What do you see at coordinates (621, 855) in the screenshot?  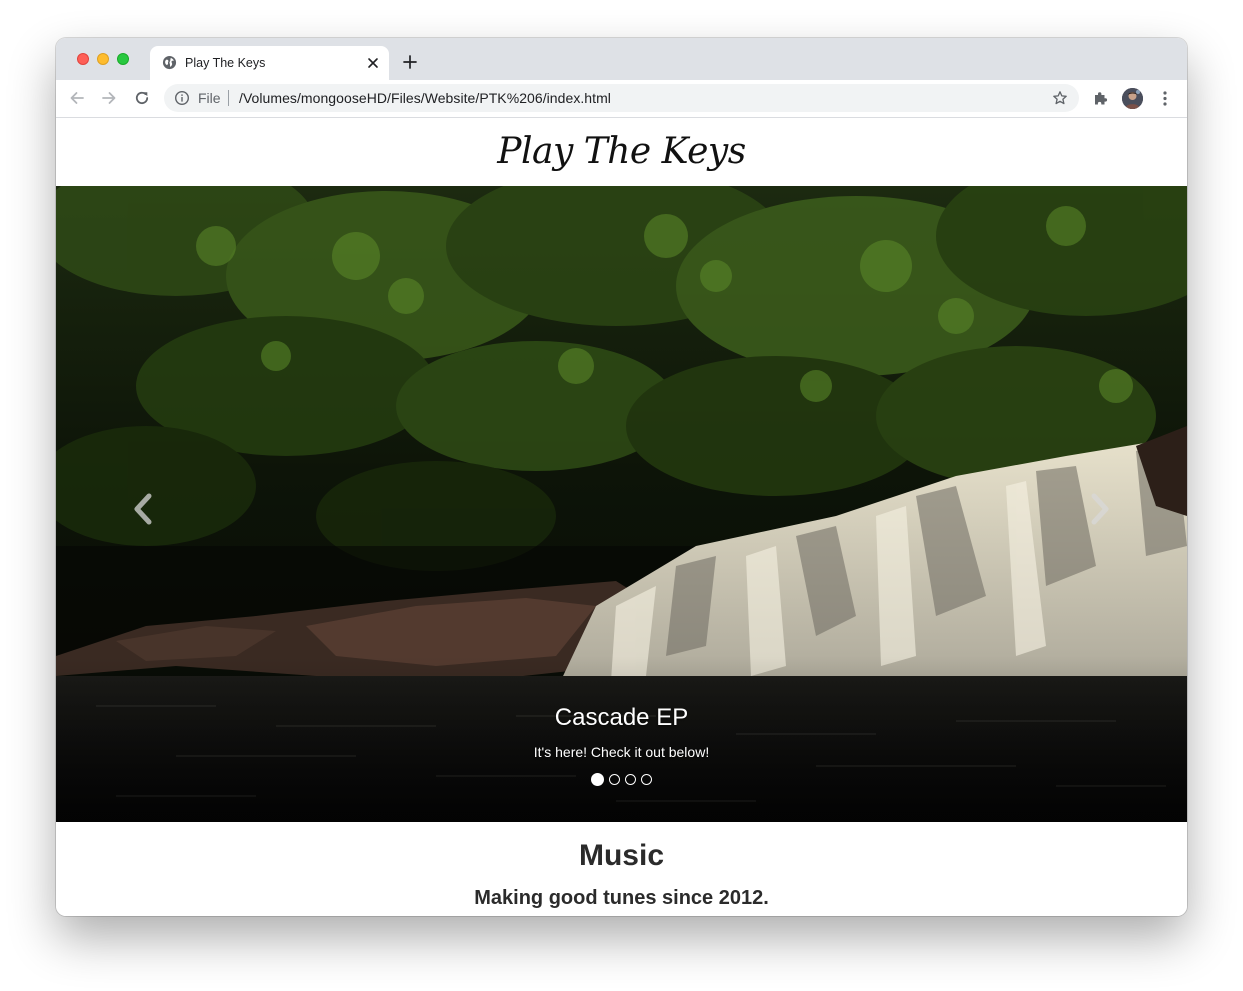 I see `section-heading: Music` at bounding box center [621, 855].